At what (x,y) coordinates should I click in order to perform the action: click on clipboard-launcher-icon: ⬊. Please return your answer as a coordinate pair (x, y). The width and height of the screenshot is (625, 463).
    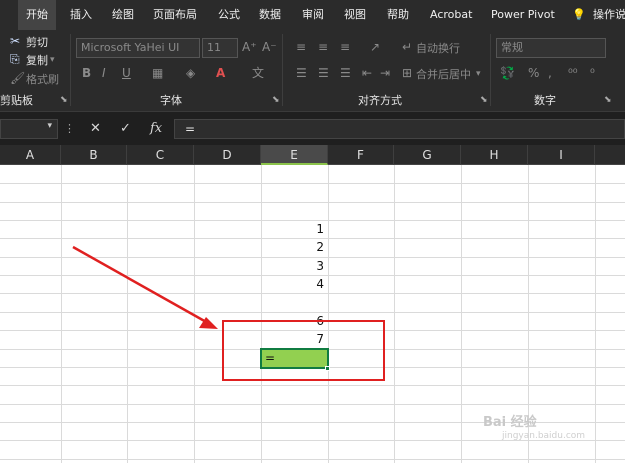
    Looking at the image, I should click on (64, 100).